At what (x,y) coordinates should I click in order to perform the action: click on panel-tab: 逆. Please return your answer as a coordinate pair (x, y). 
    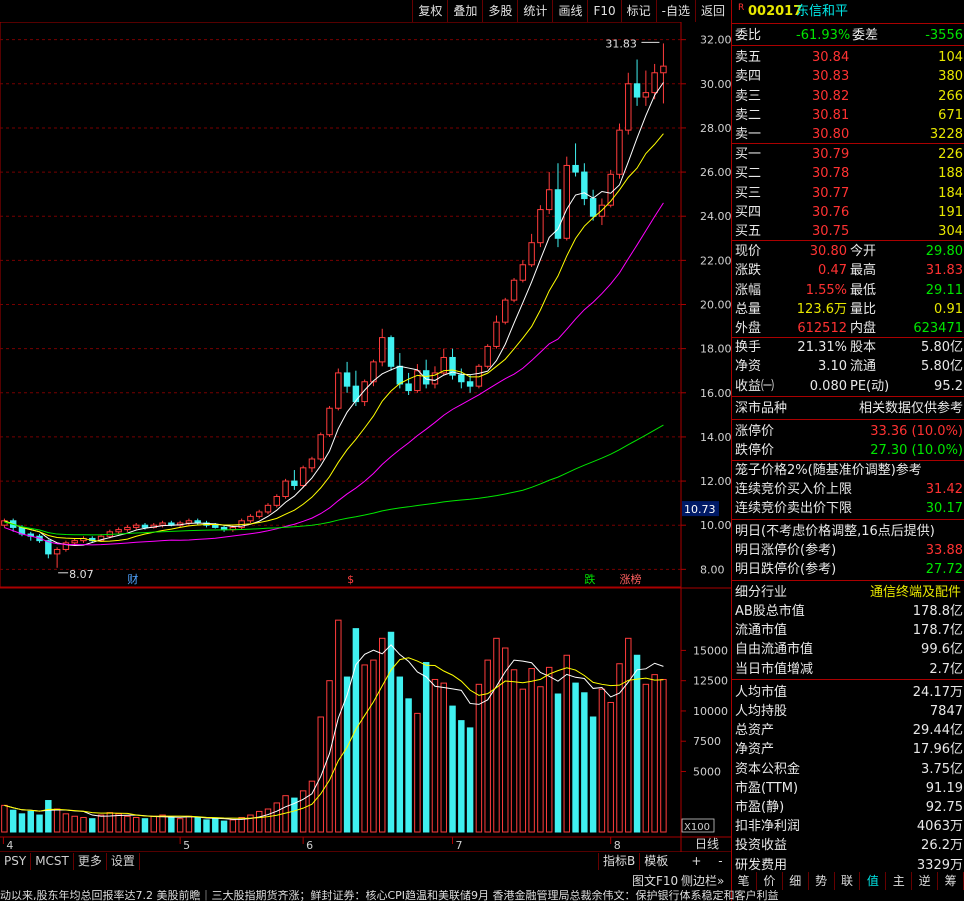
    Looking at the image, I should click on (925, 881).